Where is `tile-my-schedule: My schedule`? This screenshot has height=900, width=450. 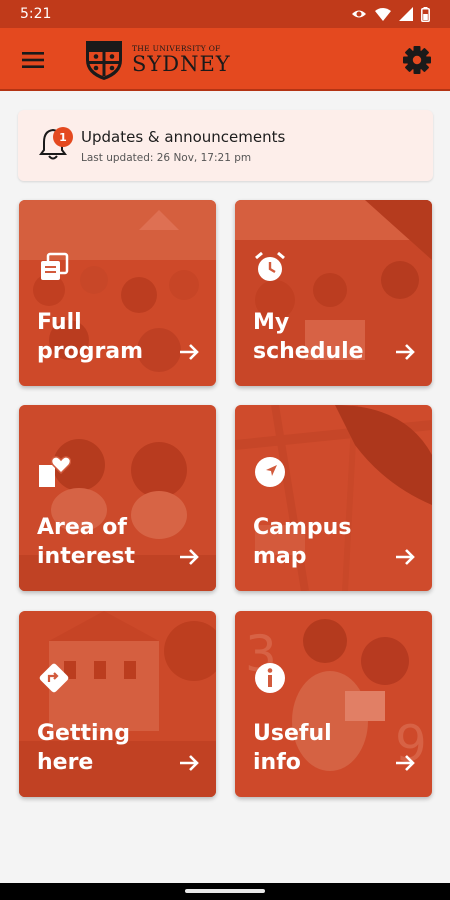 tile-my-schedule: My schedule is located at coordinates (333, 293).